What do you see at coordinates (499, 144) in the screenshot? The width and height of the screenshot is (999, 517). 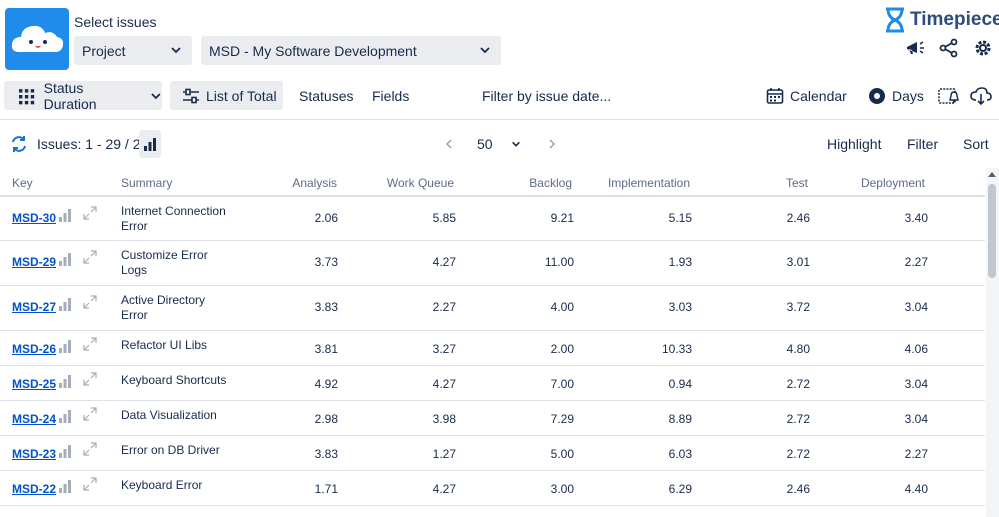 I see `page-size-select: 50` at bounding box center [499, 144].